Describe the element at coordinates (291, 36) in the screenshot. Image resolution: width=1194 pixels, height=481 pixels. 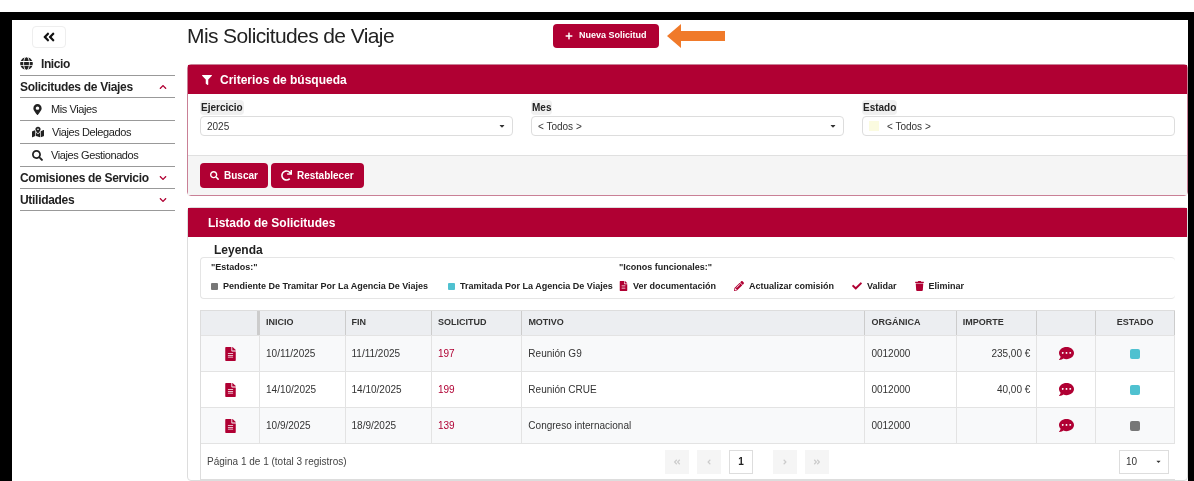
I see `page-title: Mis Solicitudes de Viaje` at that location.